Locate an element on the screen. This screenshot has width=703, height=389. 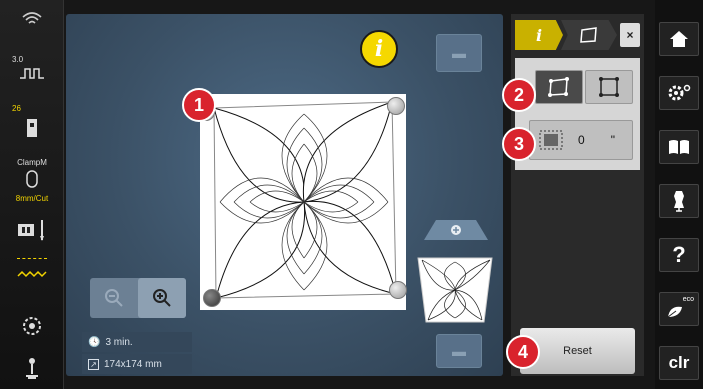
help-button: ? is located at coordinates (679, 255).